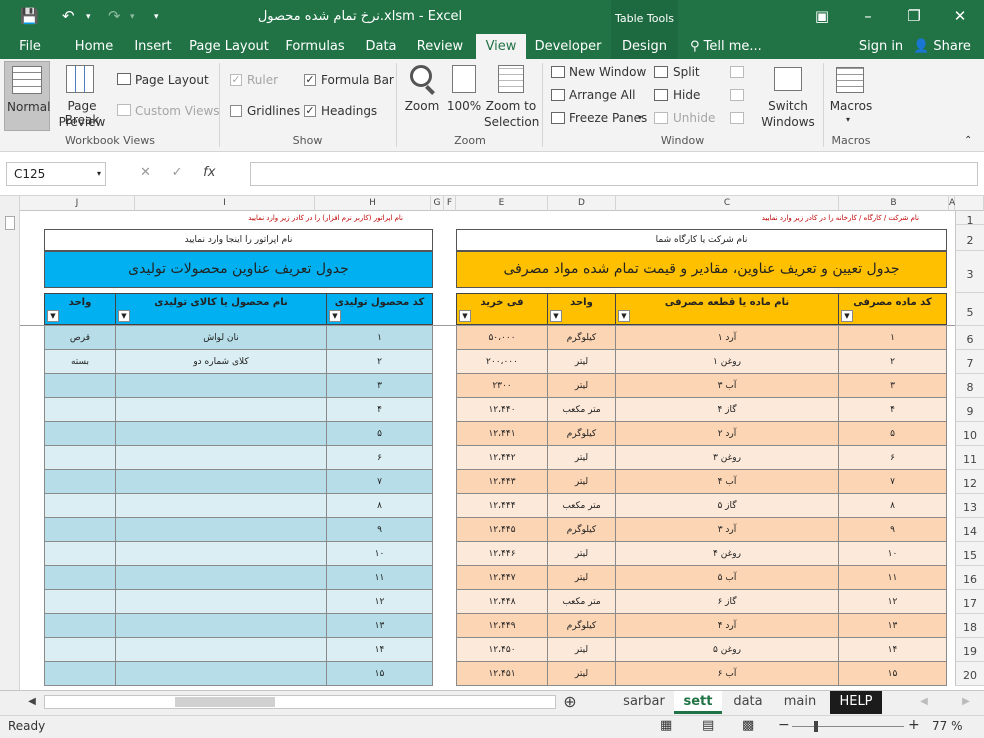 This screenshot has width=984, height=738. Describe the element at coordinates (502, 338) in the screenshot. I see `price-cell: ۵۰،۰۰۰` at that location.